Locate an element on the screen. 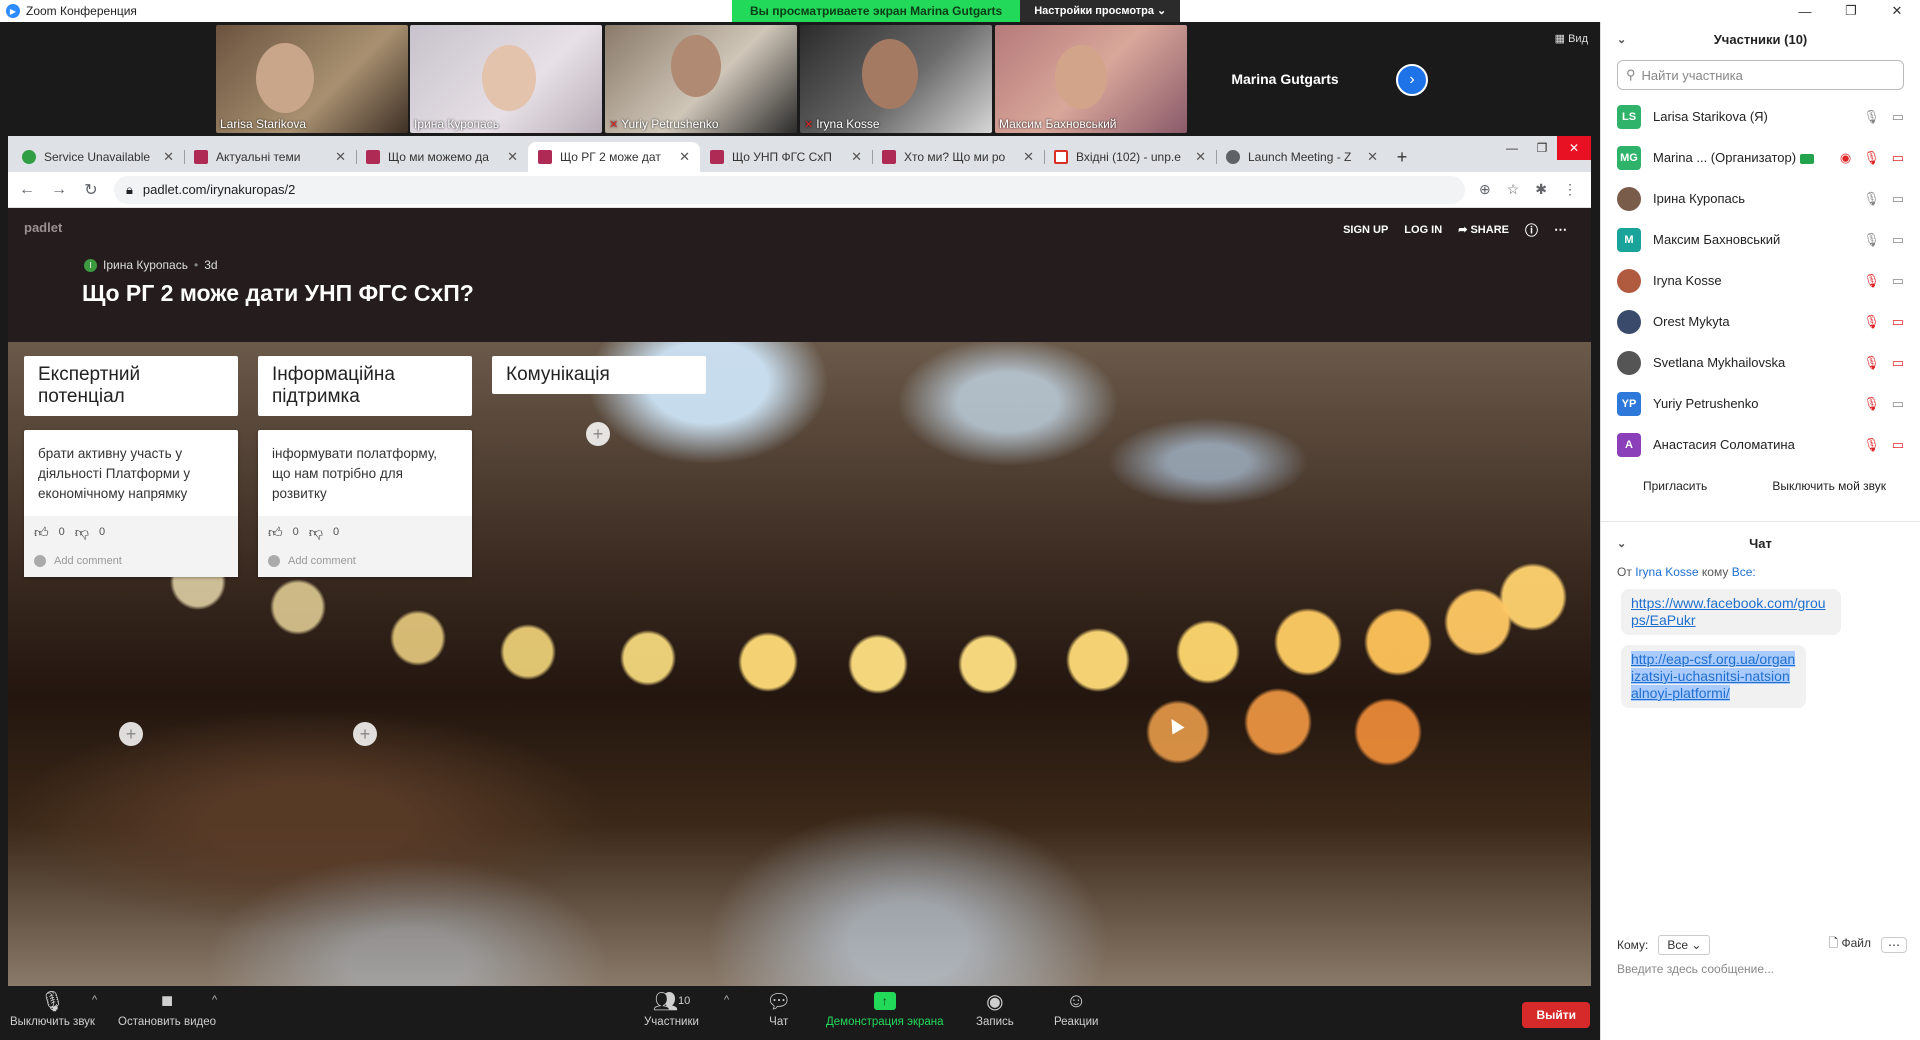 The height and width of the screenshot is (1040, 1920). login-link: LOG IN is located at coordinates (1423, 230).